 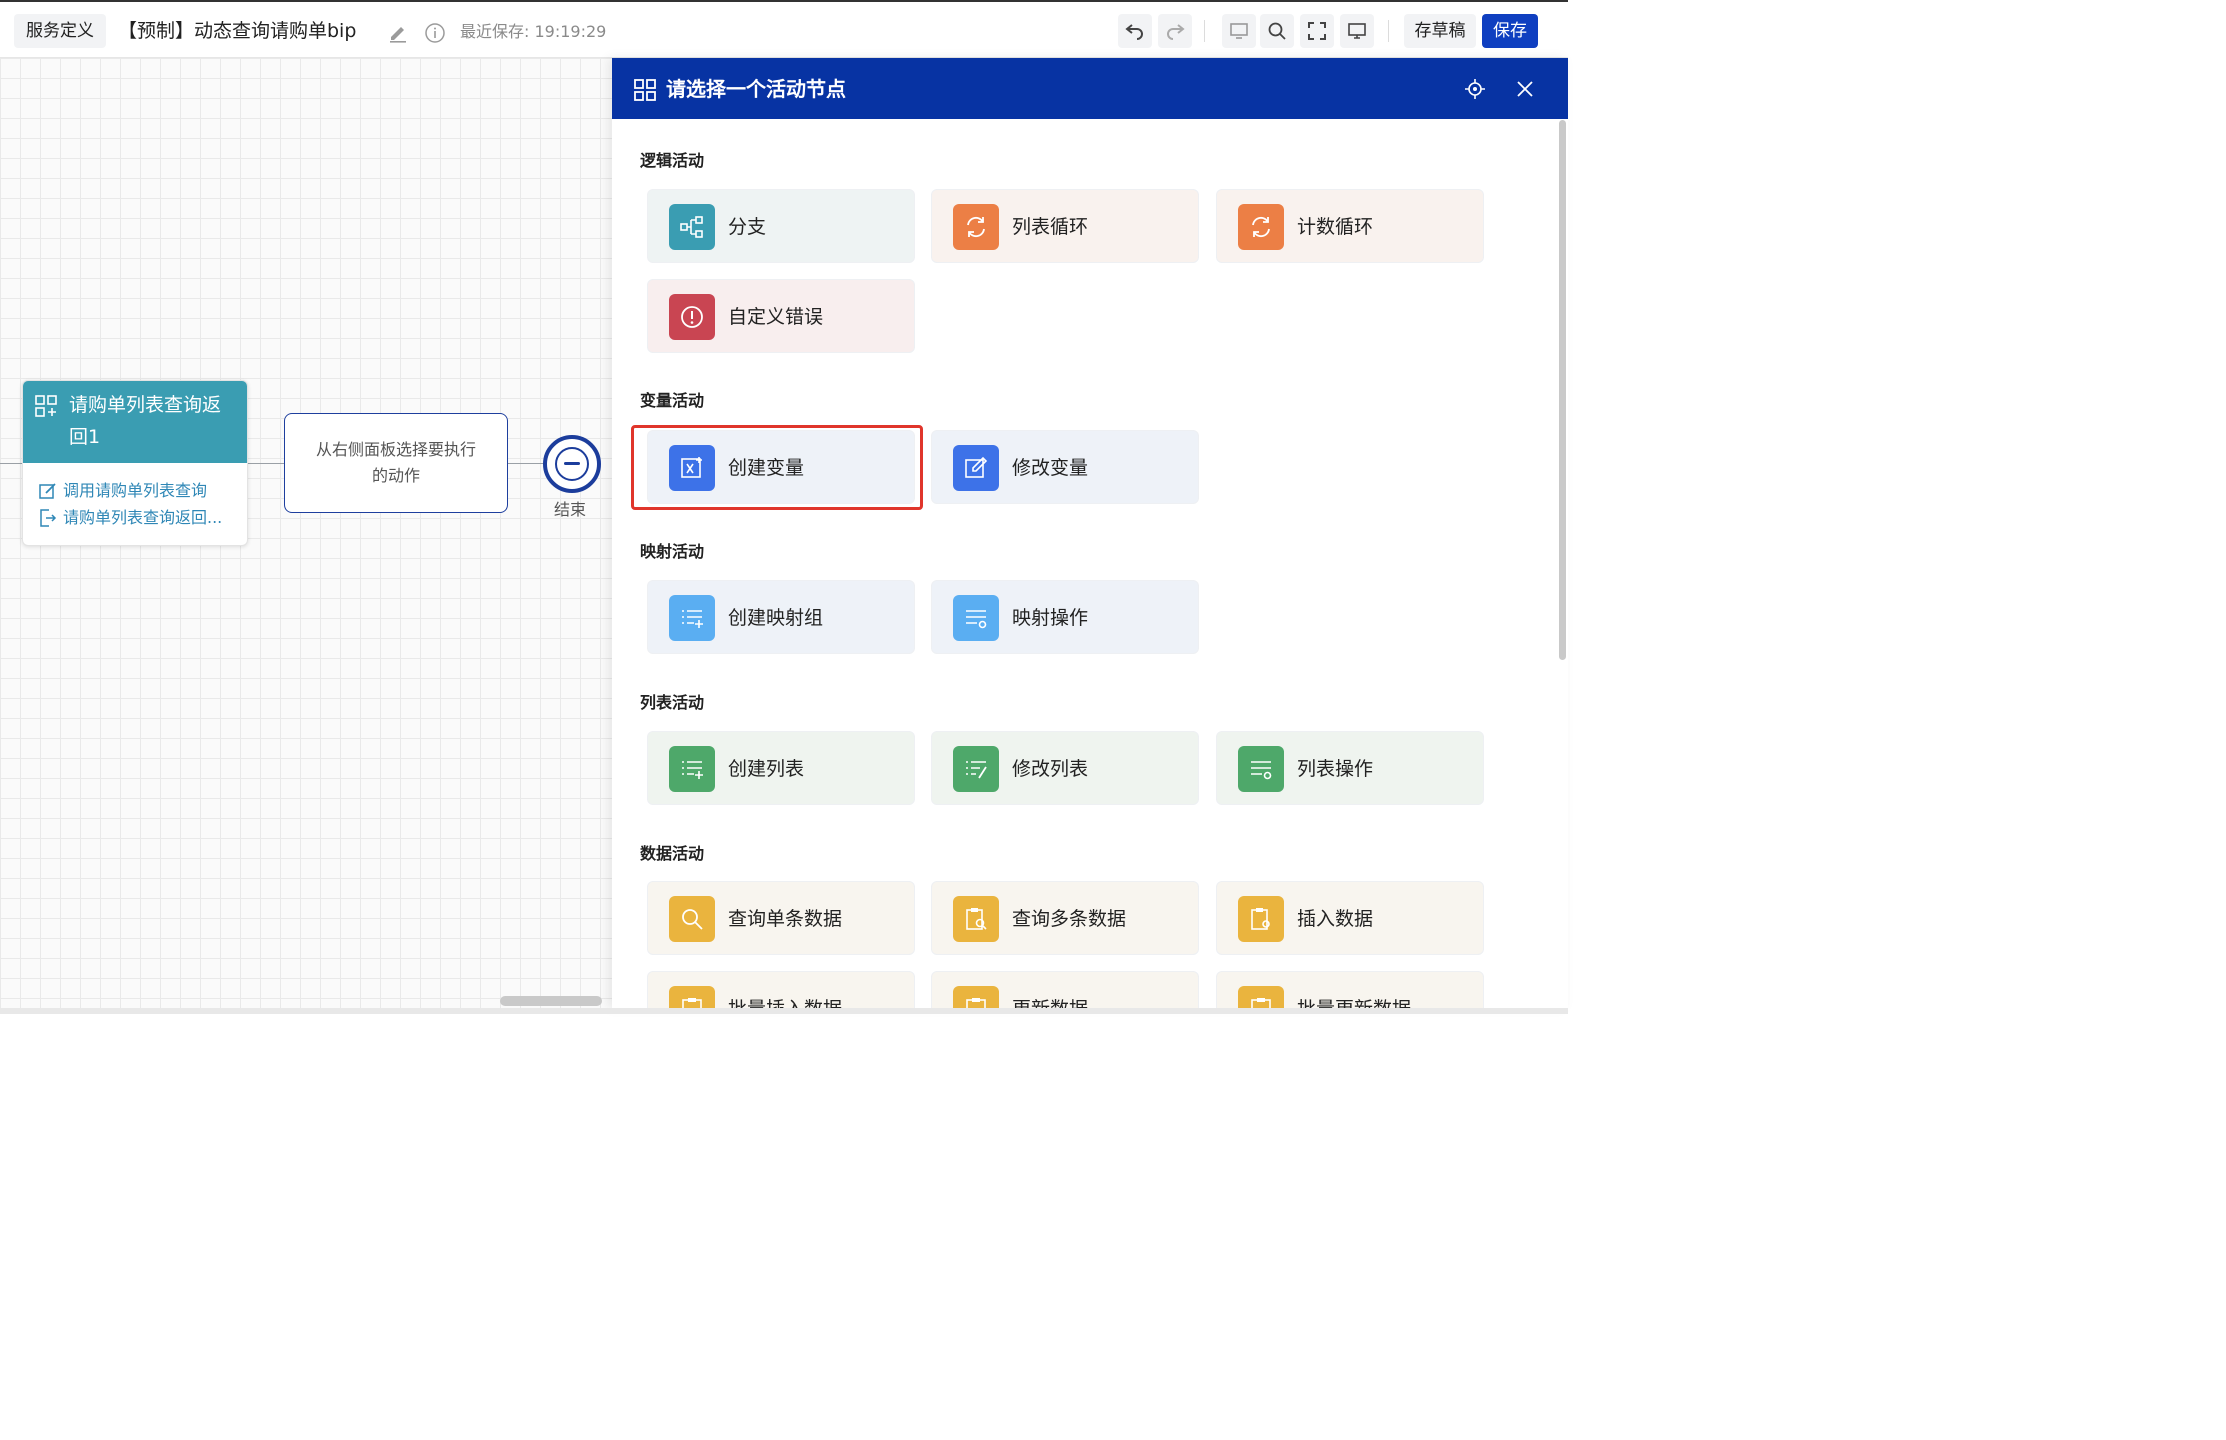 What do you see at coordinates (1050, 618) in the screenshot?
I see `activity-label: 映射操作` at bounding box center [1050, 618].